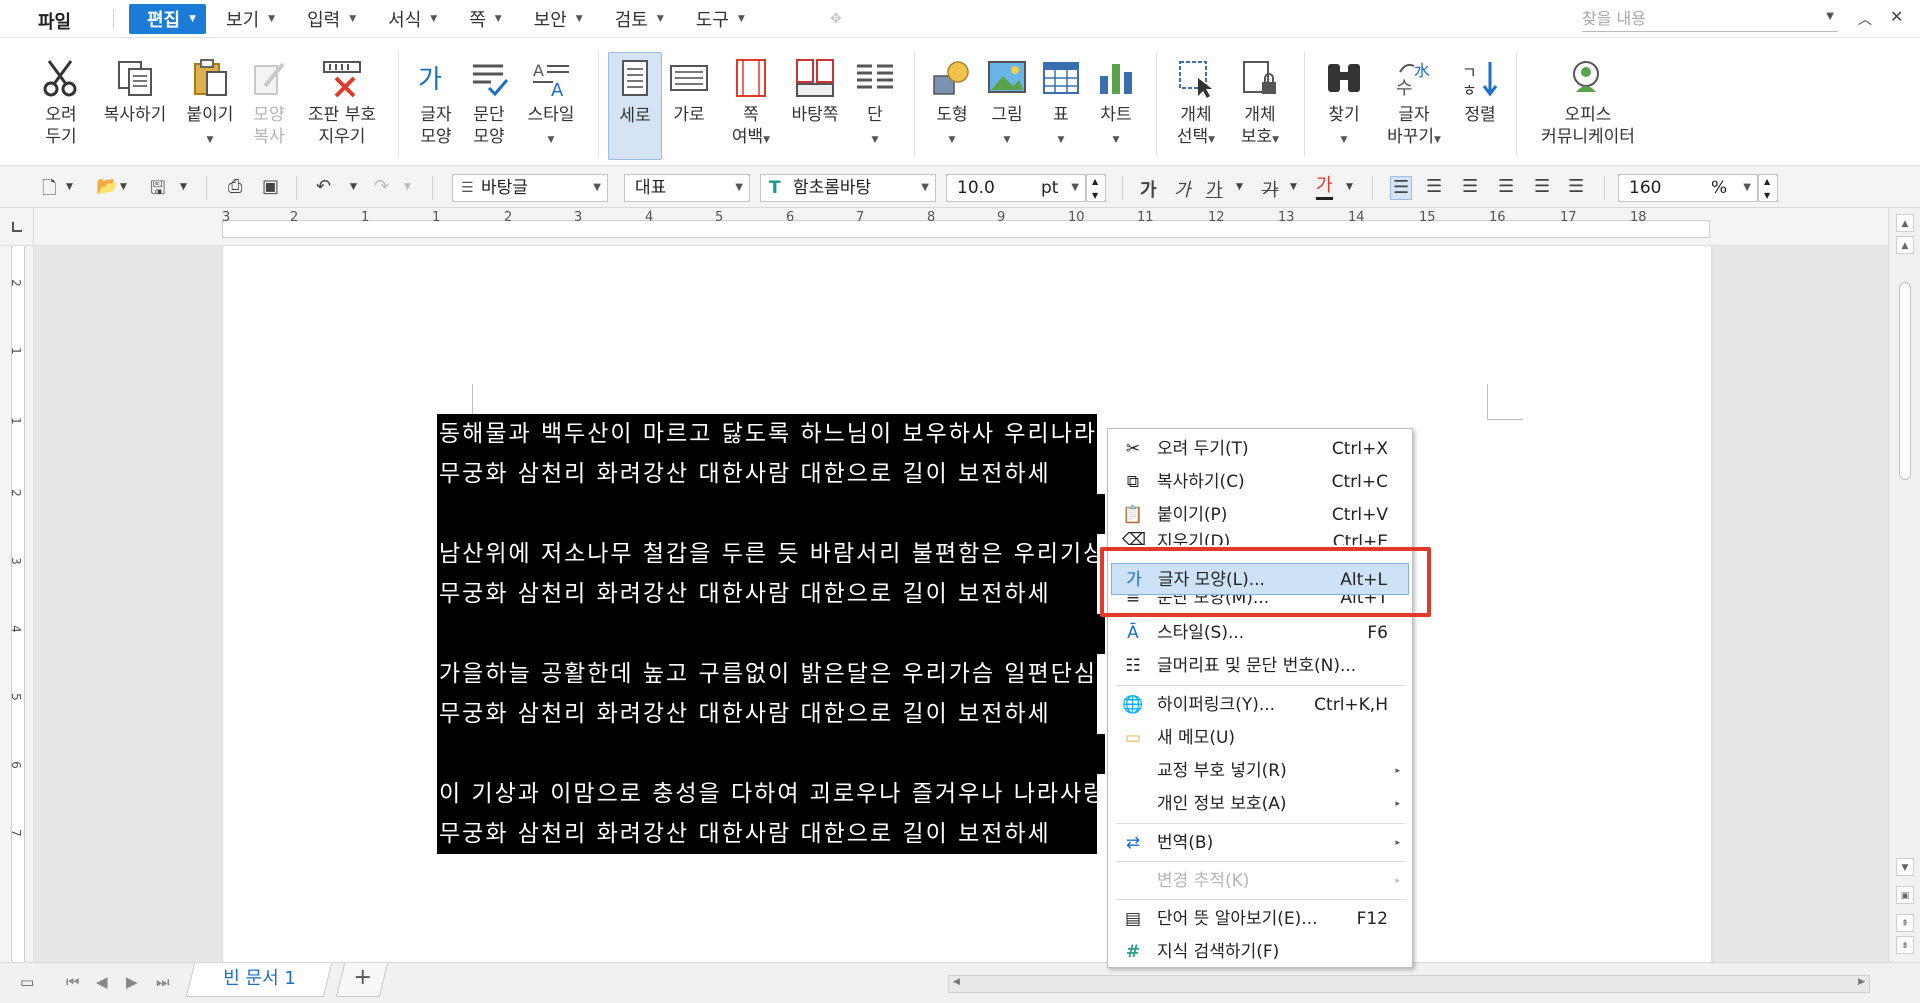 The image size is (1920, 1003). Describe the element at coordinates (250, 19) in the screenshot. I see `menu-view: 보기 ▼` at that location.